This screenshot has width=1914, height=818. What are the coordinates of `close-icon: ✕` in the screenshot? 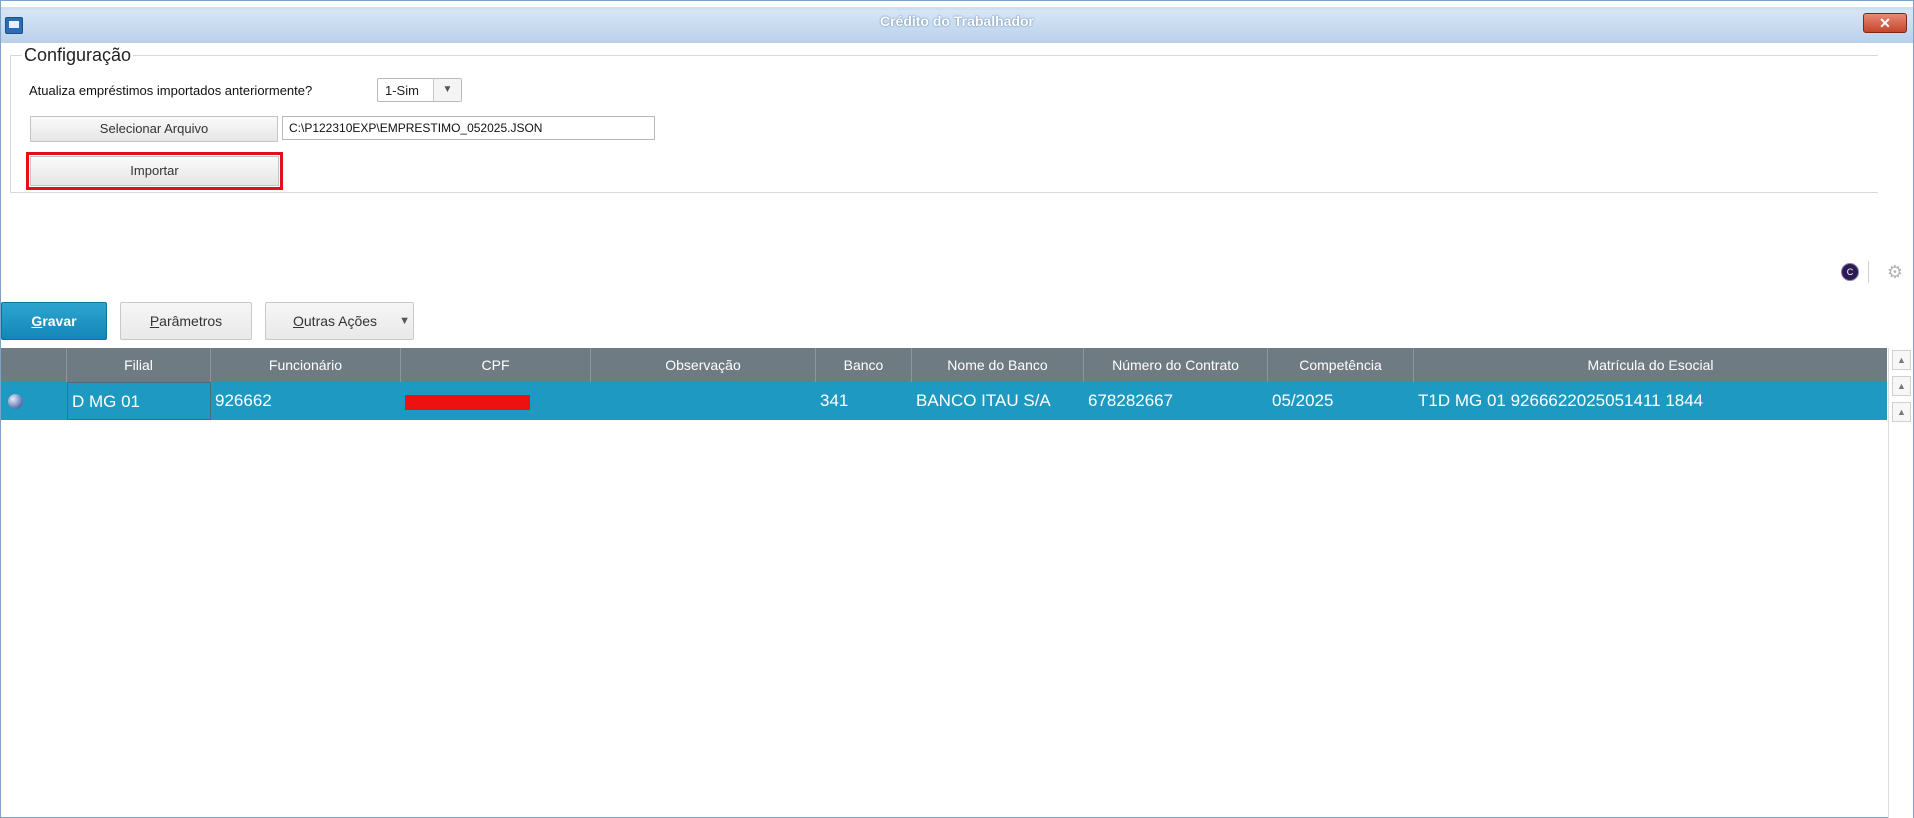 It's located at (1885, 23).